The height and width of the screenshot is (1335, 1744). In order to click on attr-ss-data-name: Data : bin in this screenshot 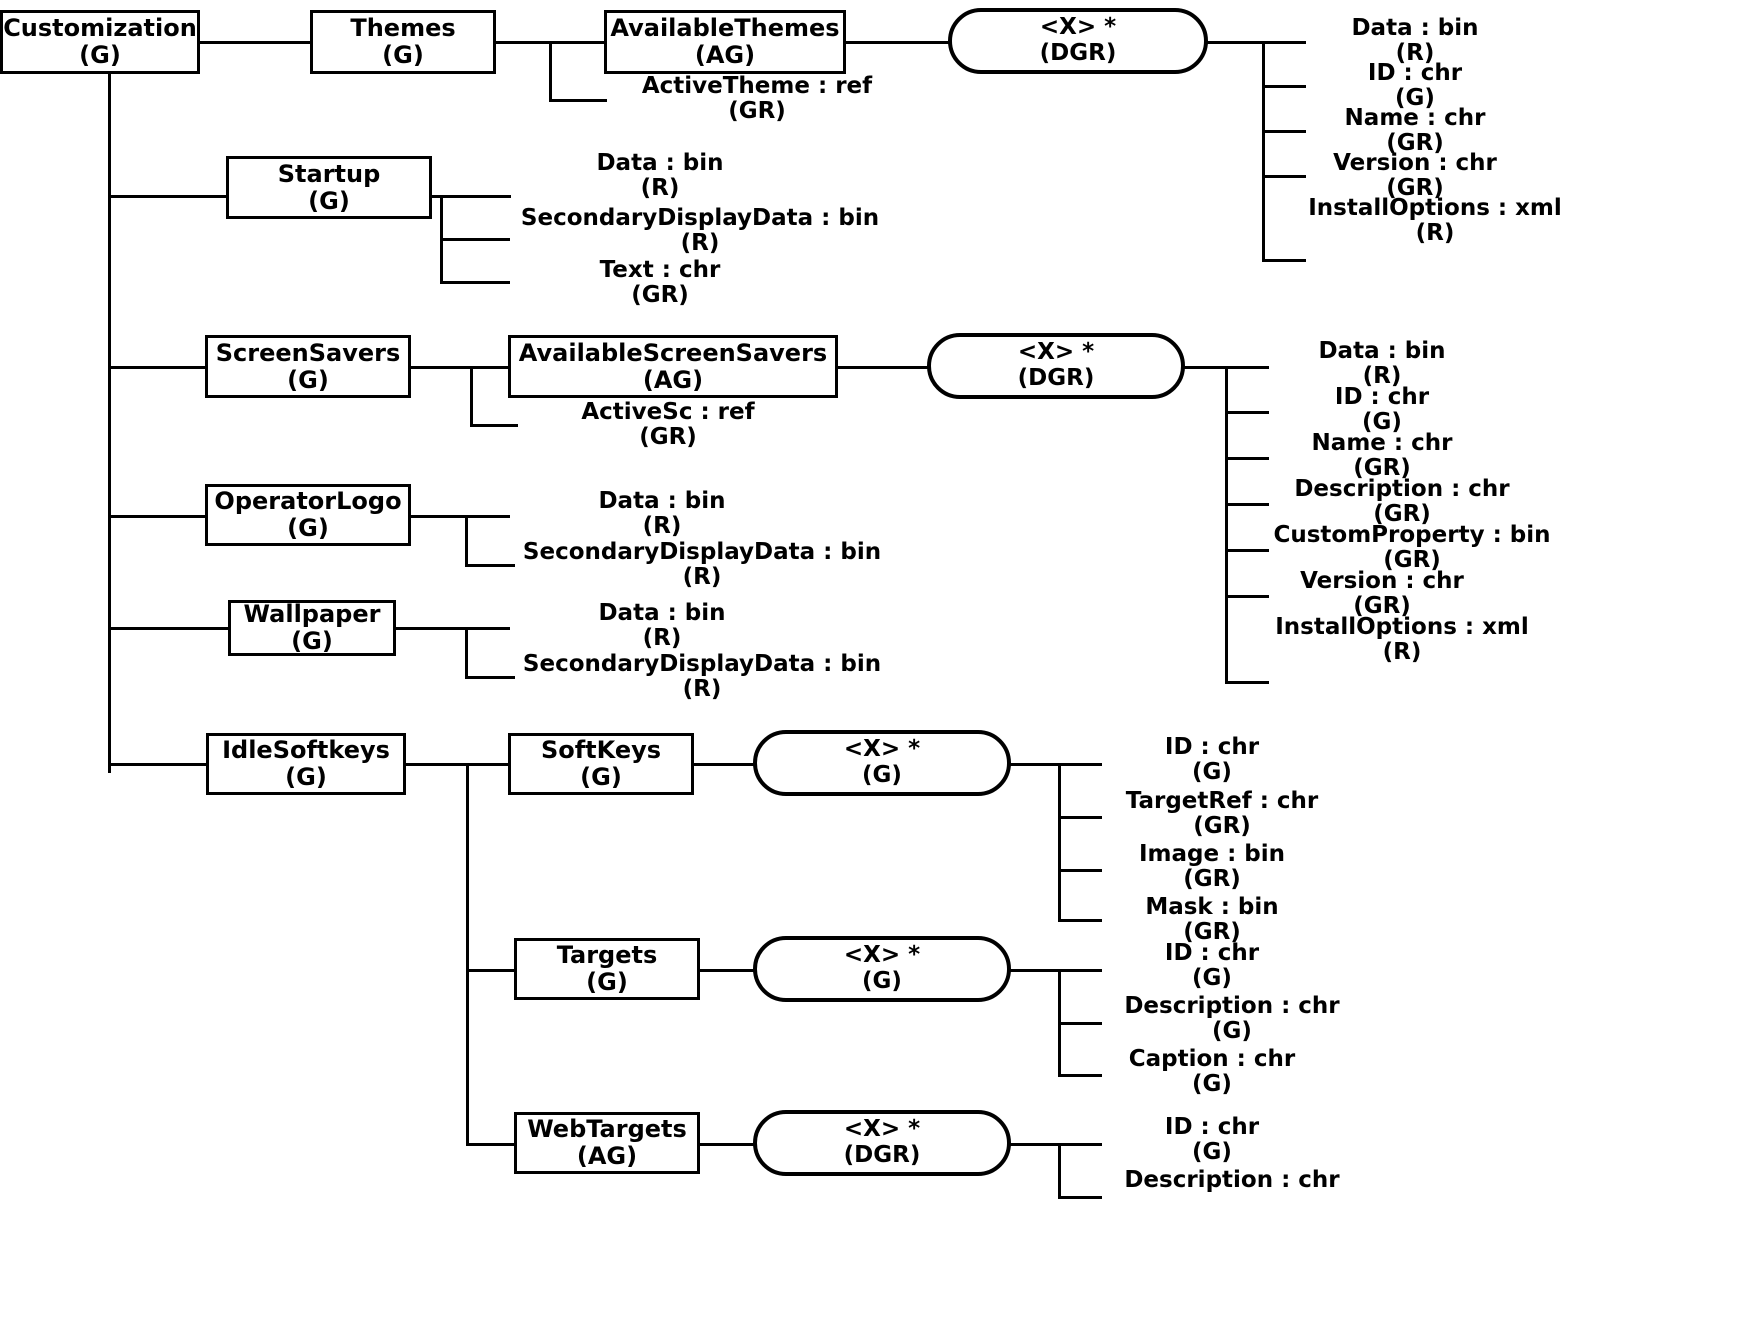, I will do `click(1382, 351)`.